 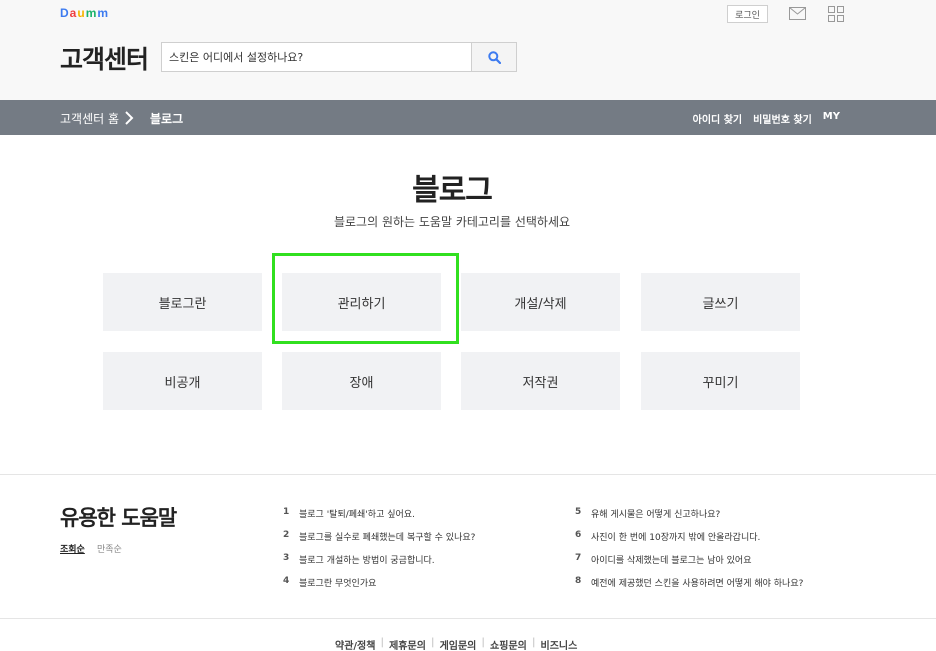 I want to click on my-link: MY, so click(x=831, y=118).